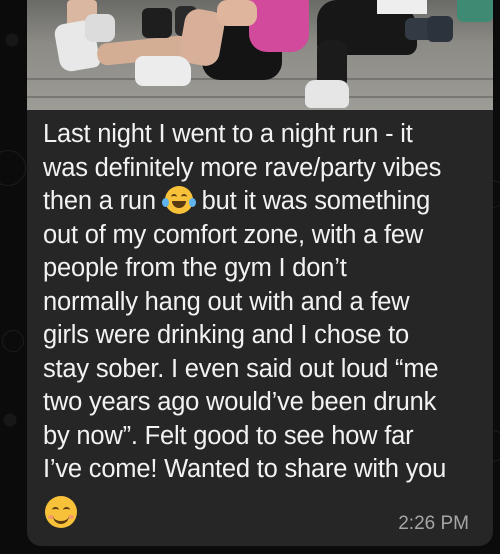 The height and width of the screenshot is (554, 500). What do you see at coordinates (103, 201) in the screenshot?
I see `message-line: then a run` at bounding box center [103, 201].